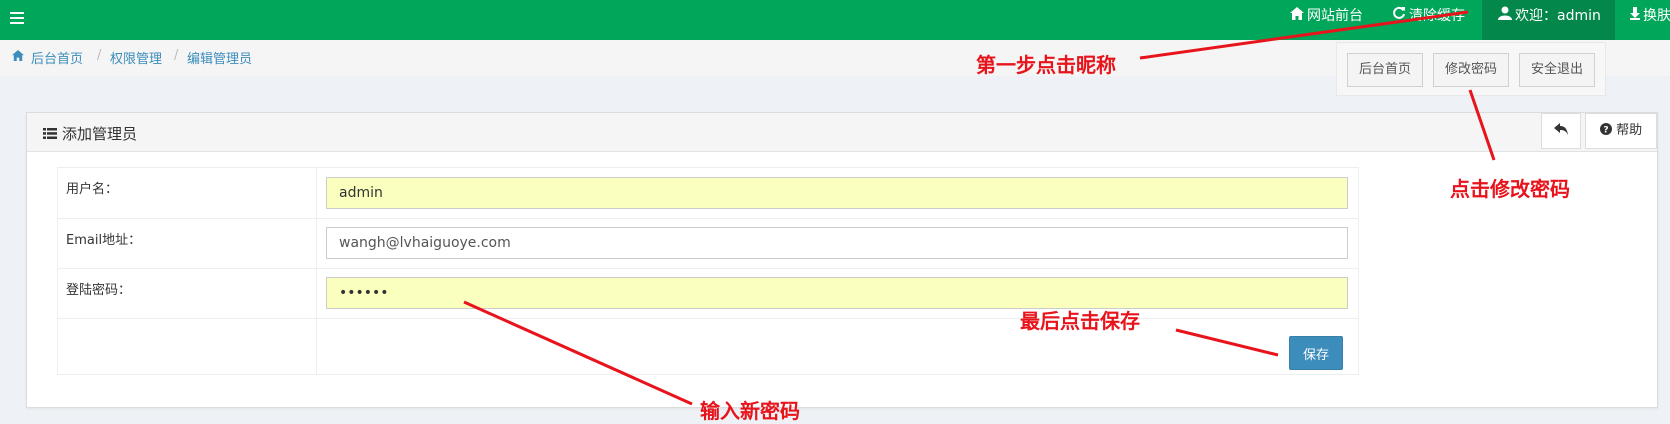 The image size is (1670, 424). What do you see at coordinates (1557, 70) in the screenshot?
I see `dropdown-logout-button: 安全退出` at bounding box center [1557, 70].